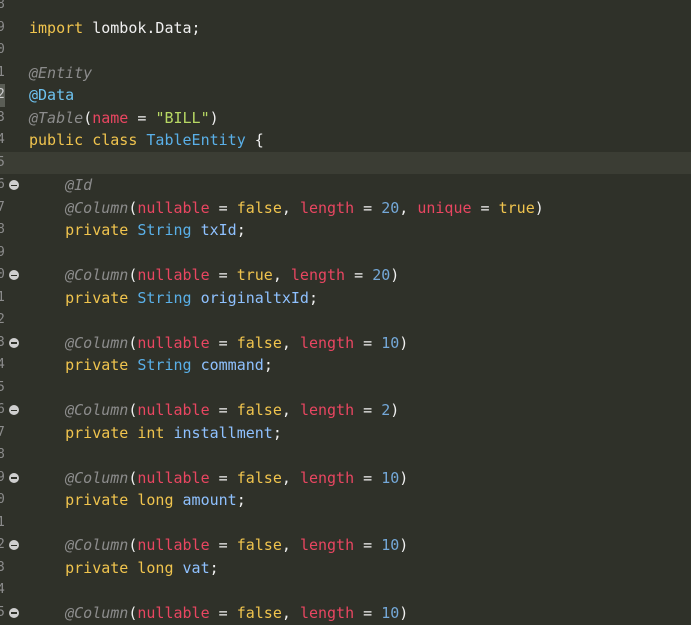 The height and width of the screenshot is (625, 691). Describe the element at coordinates (345, 118) in the screenshot. I see `code-line: 3 @Table(name = "BILL")` at that location.